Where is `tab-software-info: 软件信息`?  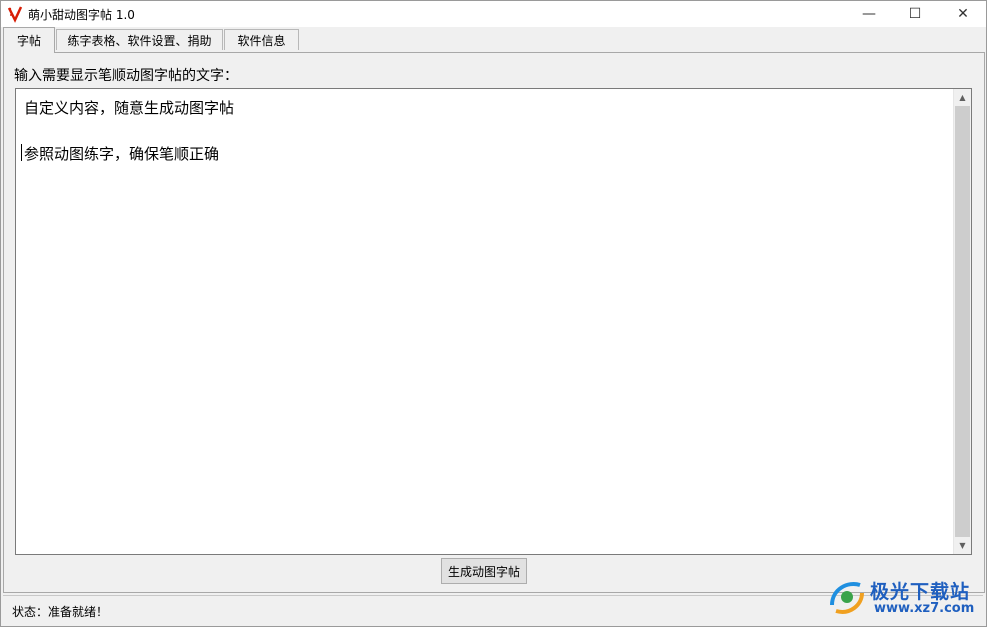
tab-software-info: 软件信息 is located at coordinates (261, 39).